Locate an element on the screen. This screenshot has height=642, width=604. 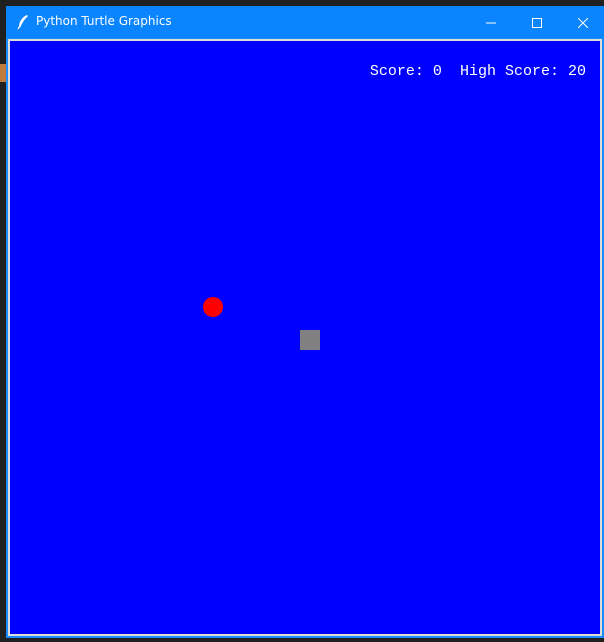
feather-icon is located at coordinates (23, 22).